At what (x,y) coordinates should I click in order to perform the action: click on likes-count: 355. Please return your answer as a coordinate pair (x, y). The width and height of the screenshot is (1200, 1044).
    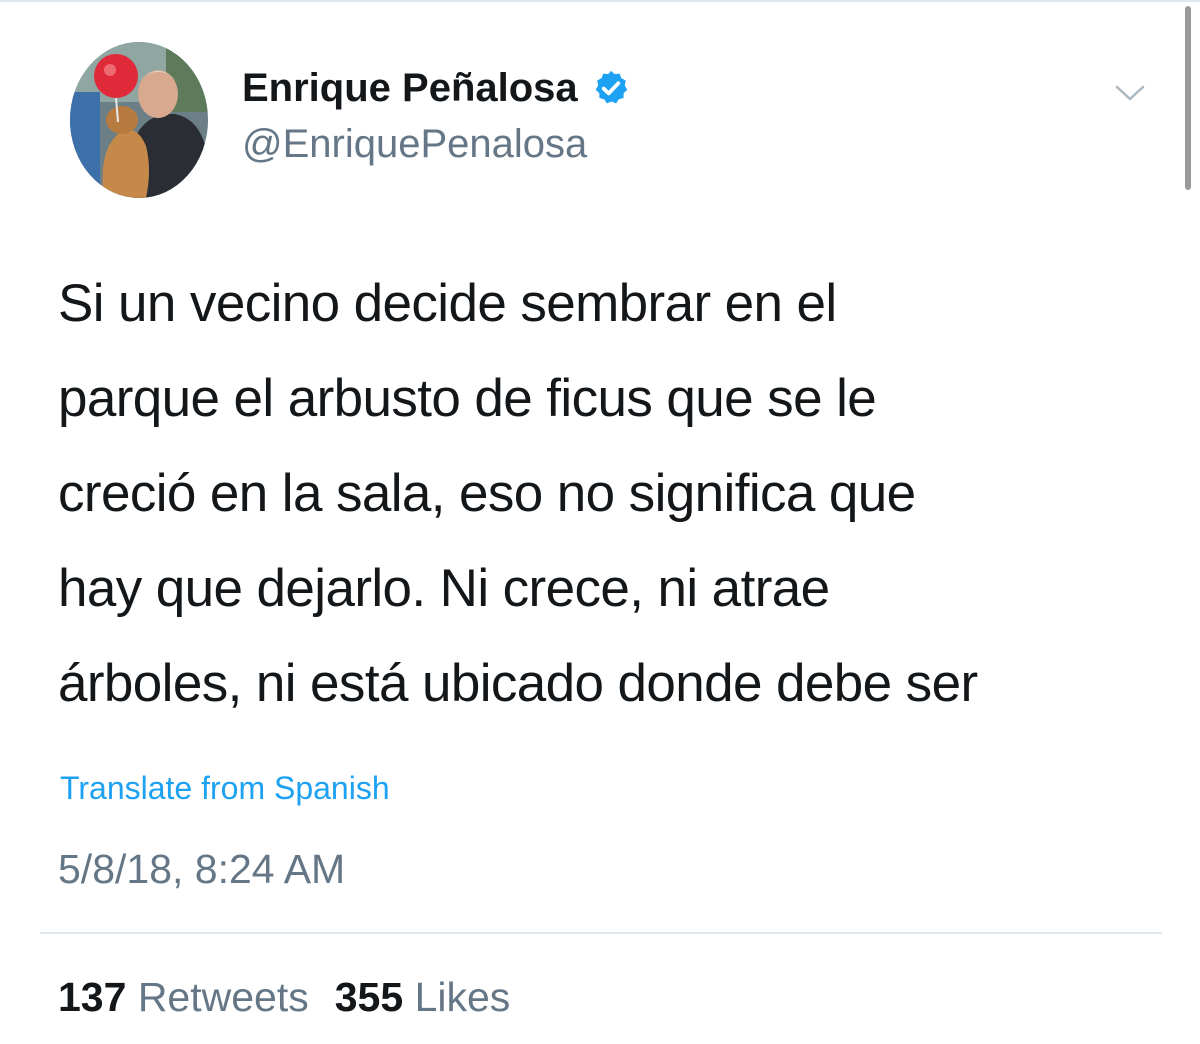
    Looking at the image, I should click on (369, 997).